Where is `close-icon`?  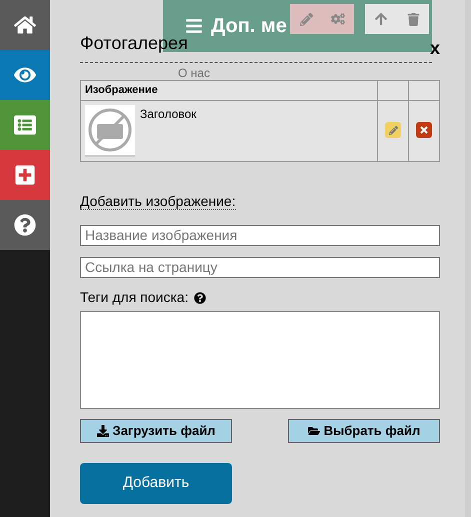 close-icon is located at coordinates (424, 130).